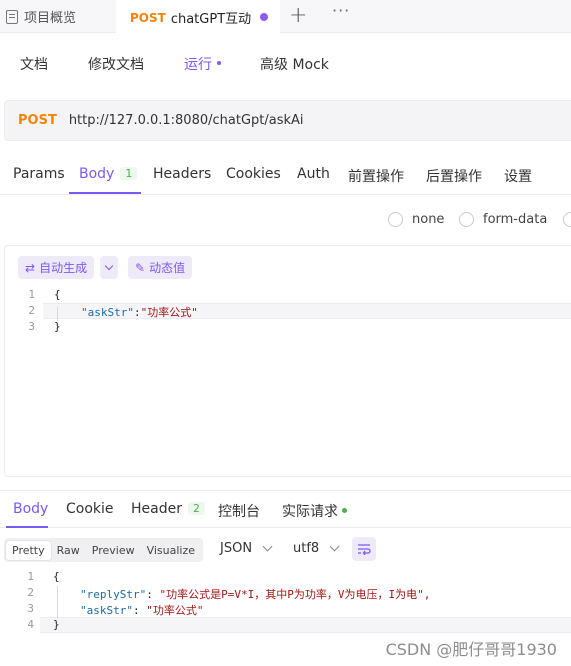 This screenshot has width=571, height=666. I want to click on header-count-badge: 2, so click(196, 508).